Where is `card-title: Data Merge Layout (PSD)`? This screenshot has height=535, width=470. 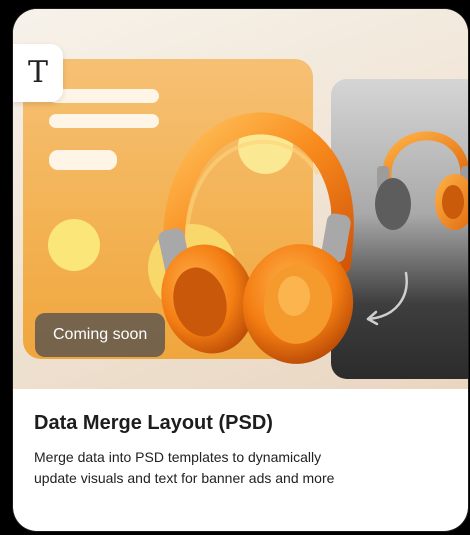 card-title: Data Merge Layout (PSD) is located at coordinates (153, 423).